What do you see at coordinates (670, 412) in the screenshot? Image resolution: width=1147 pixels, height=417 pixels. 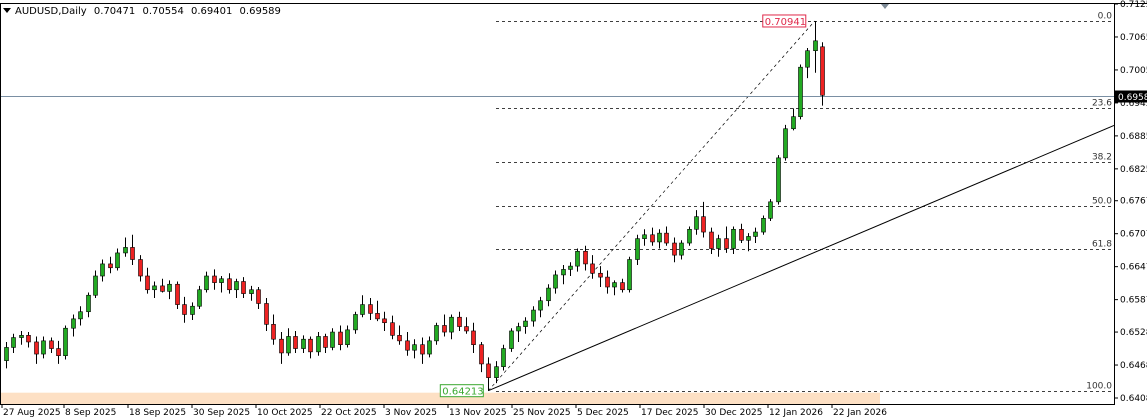 I see `time-tick-label: 17 Dec 2025` at bounding box center [670, 412].